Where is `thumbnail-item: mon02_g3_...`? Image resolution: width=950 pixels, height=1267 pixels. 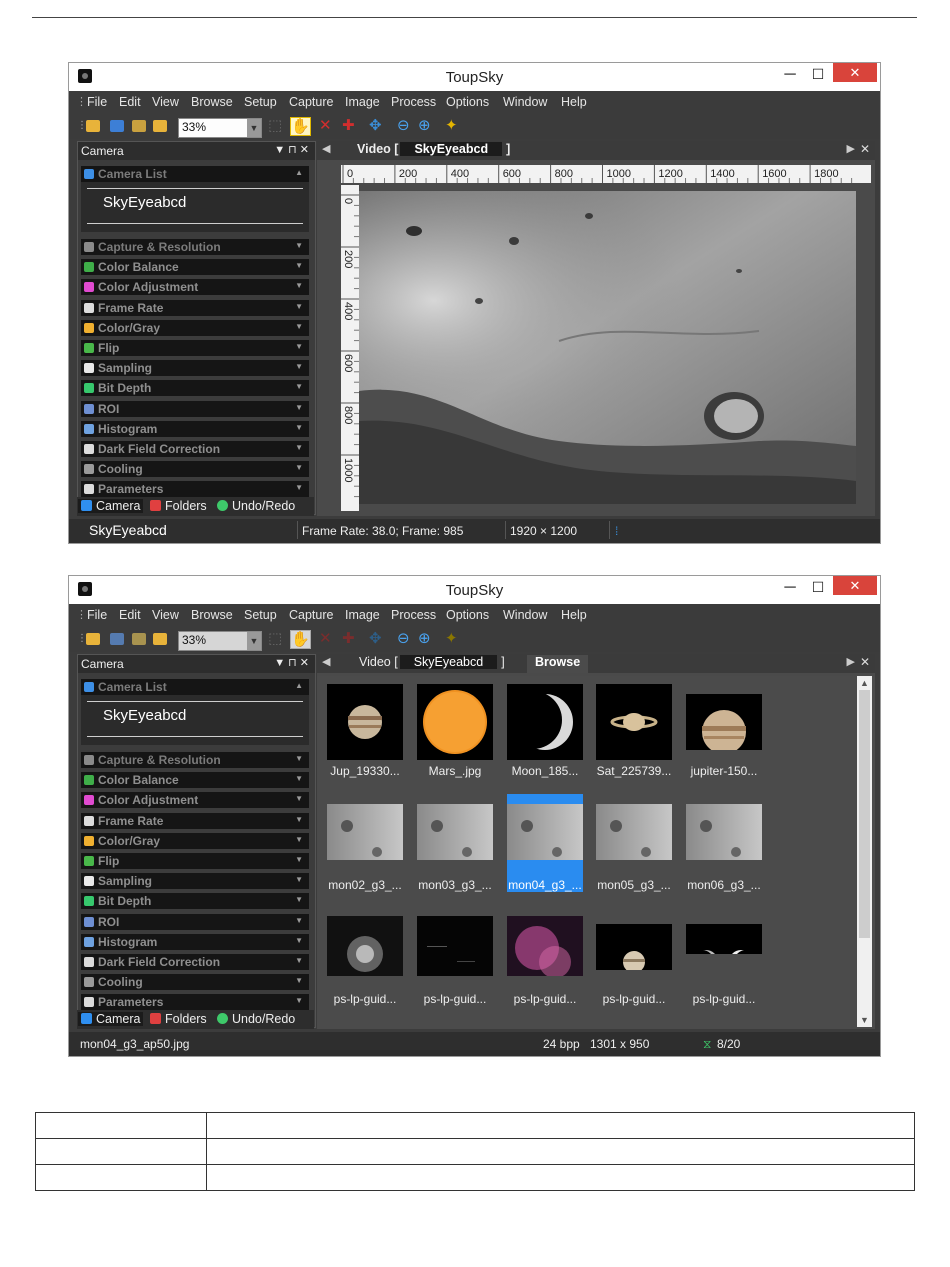 thumbnail-item: mon02_g3_... is located at coordinates (365, 848).